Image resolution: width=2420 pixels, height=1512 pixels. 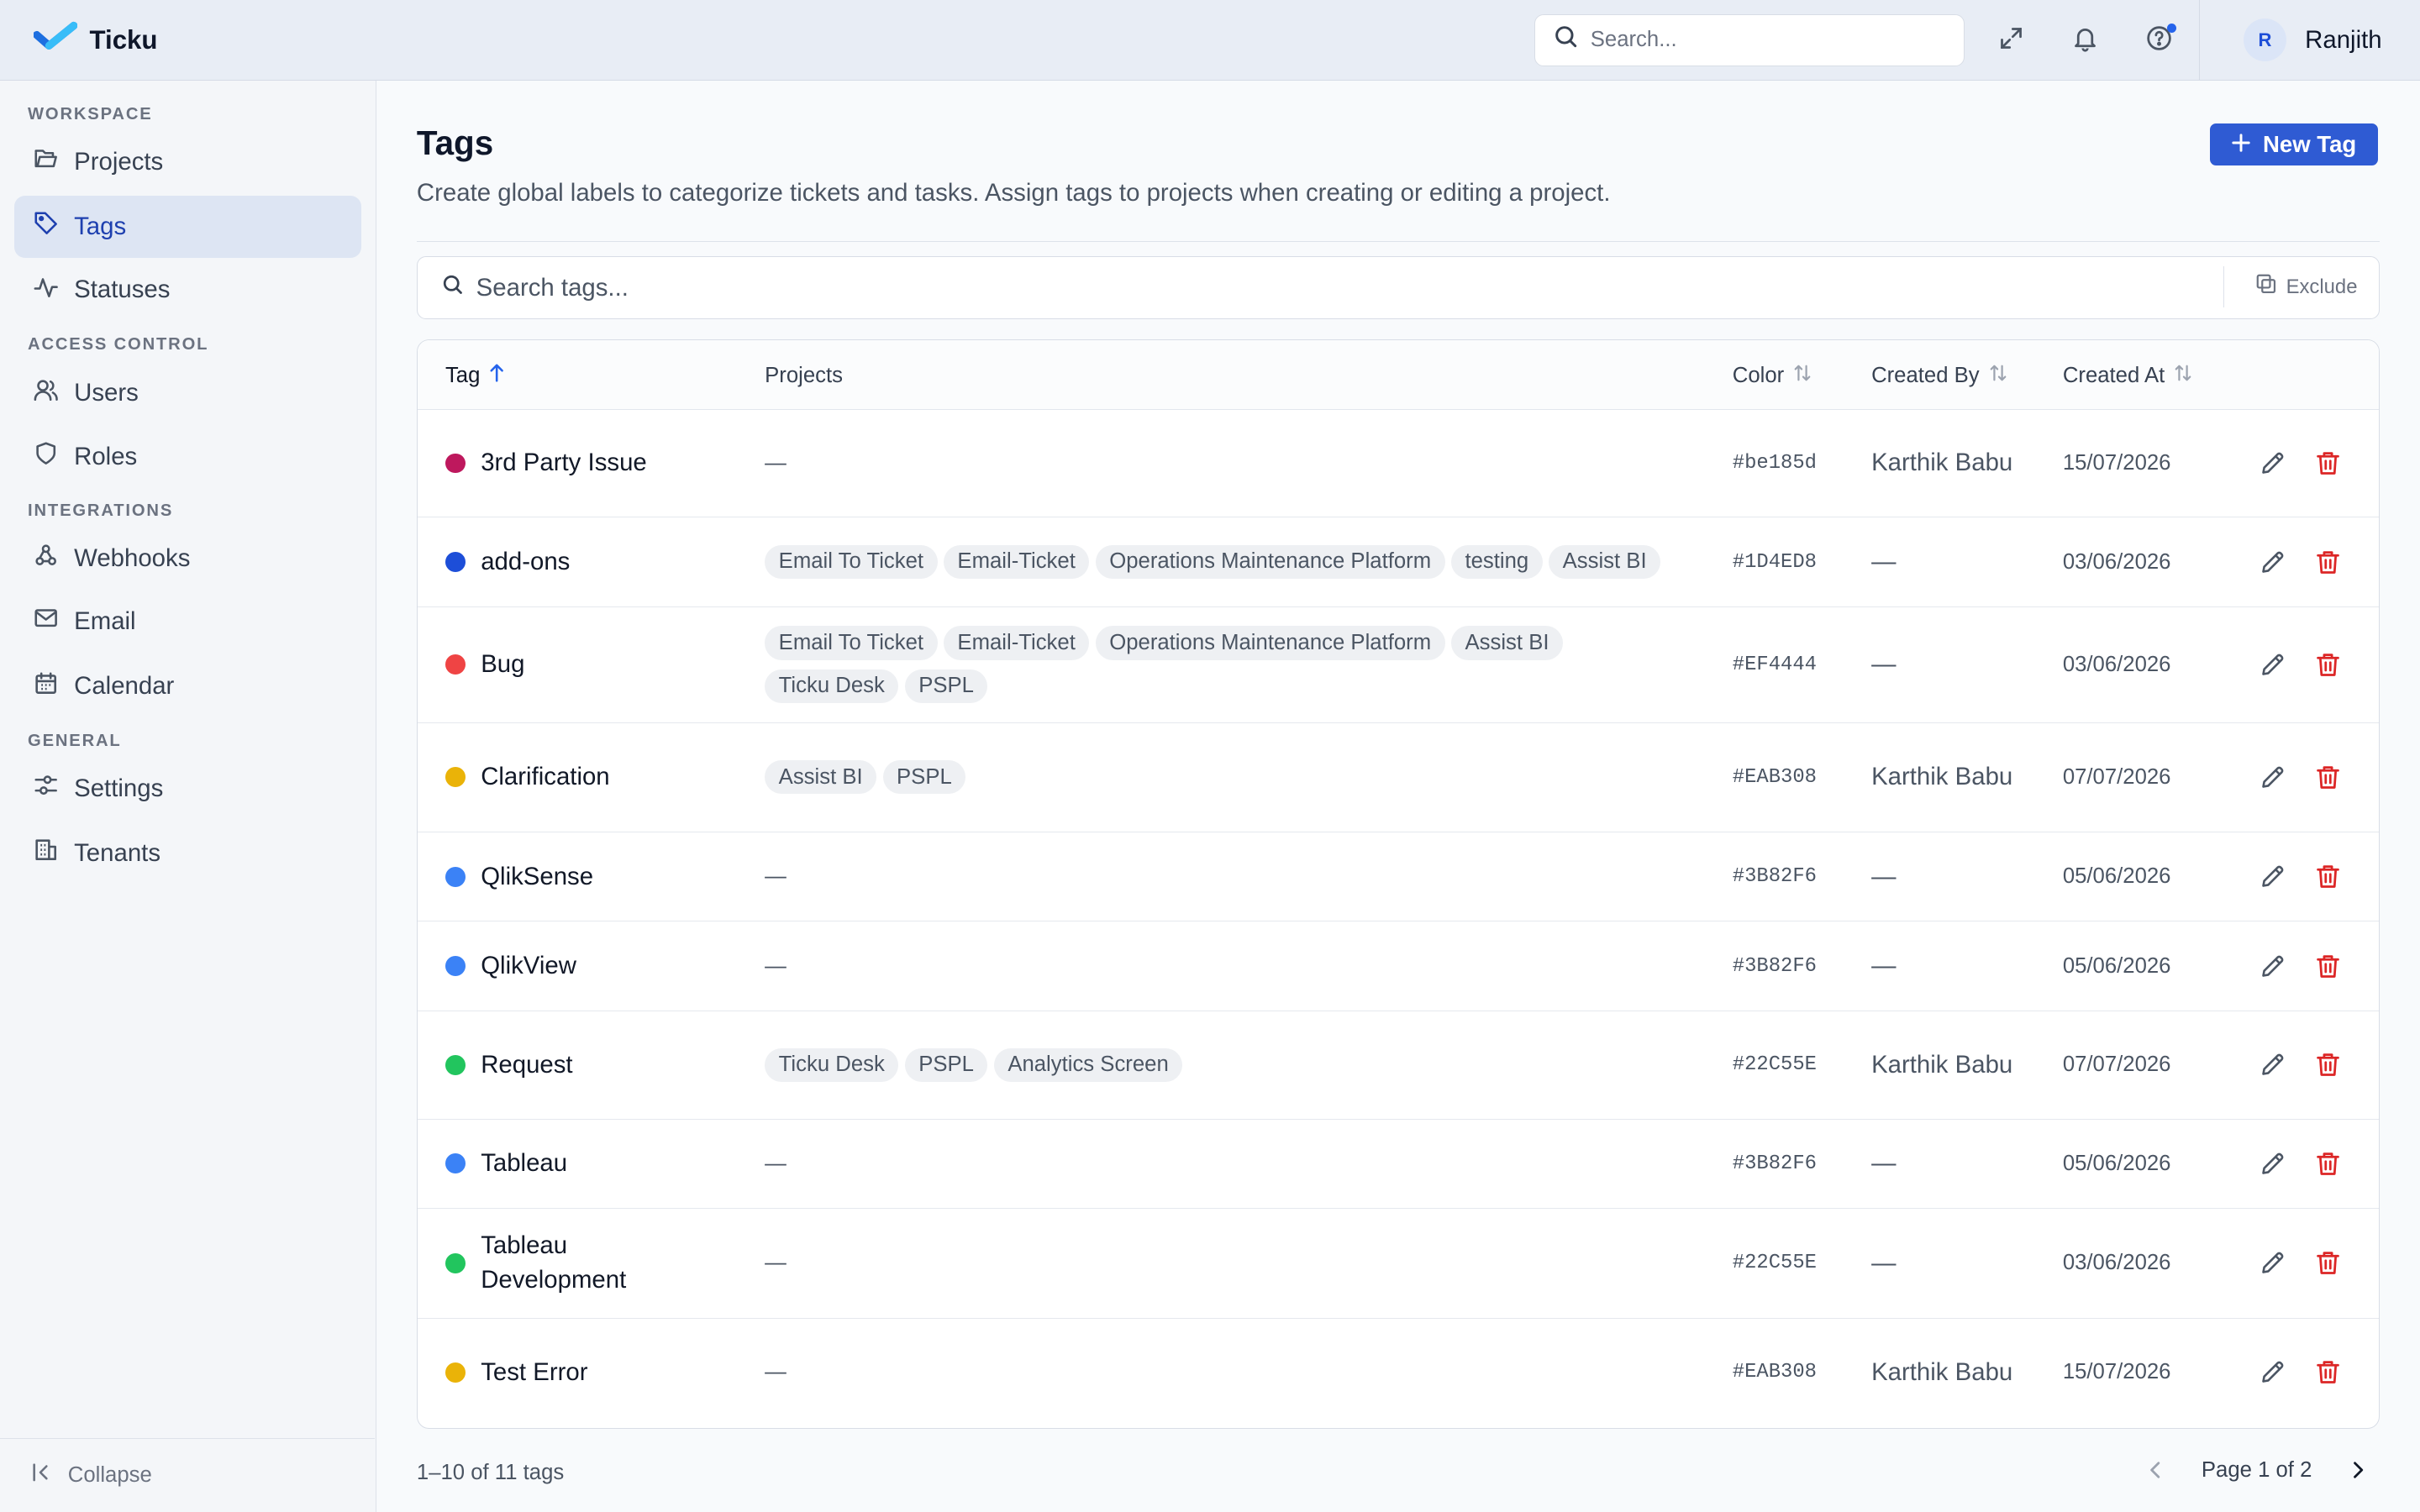 What do you see at coordinates (123, 290) in the screenshot?
I see `sidebar-item-label: Statuses` at bounding box center [123, 290].